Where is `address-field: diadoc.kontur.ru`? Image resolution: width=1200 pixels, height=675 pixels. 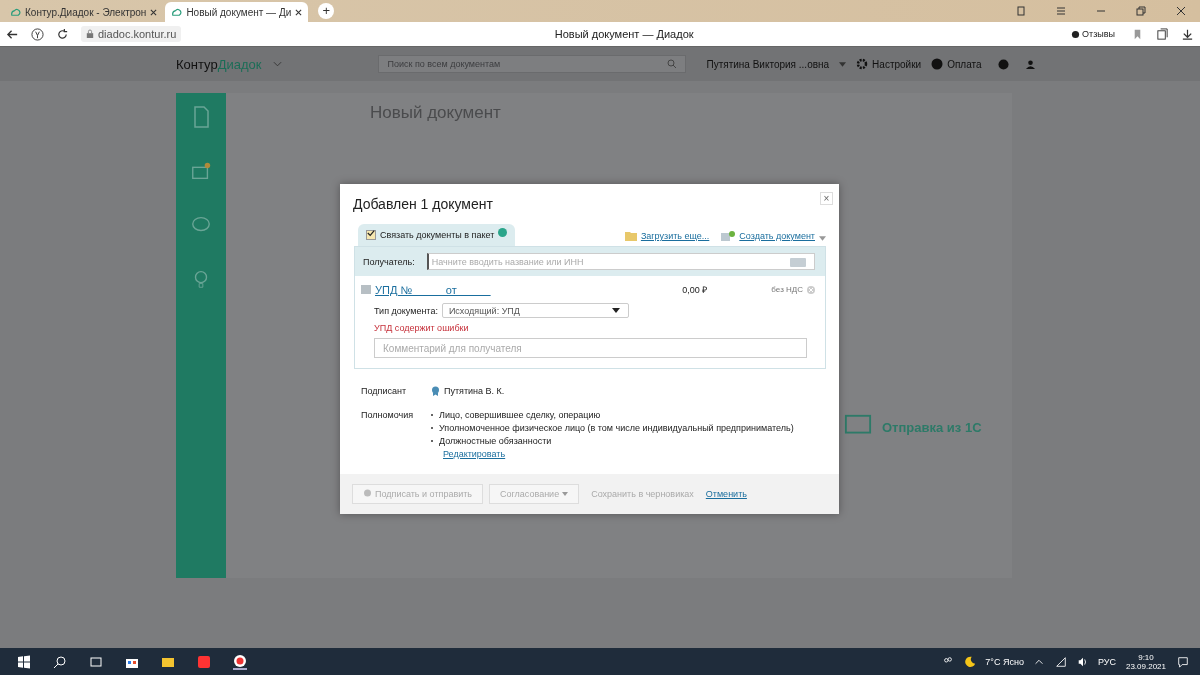
address-field: diadoc.kontur.ru is located at coordinates (131, 34).